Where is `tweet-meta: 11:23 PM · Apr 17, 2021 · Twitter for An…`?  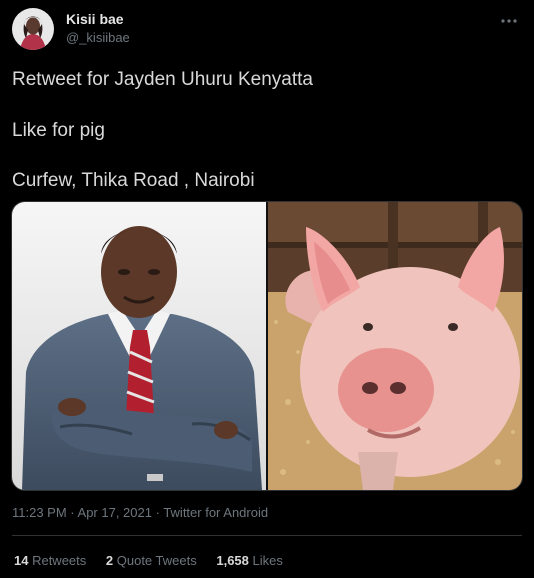
tweet-meta: 11:23 PM · Apr 17, 2021 · Twitter for An… is located at coordinates (140, 512).